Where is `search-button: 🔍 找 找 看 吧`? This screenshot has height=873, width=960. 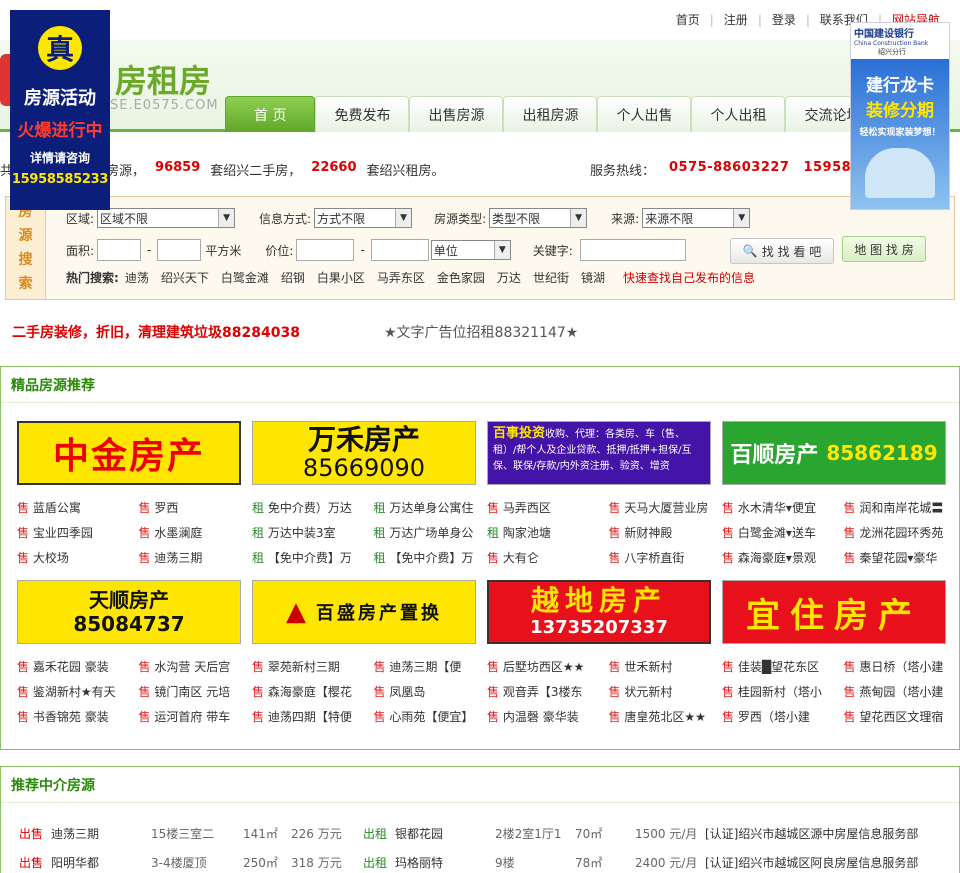
search-button: 🔍 找 找 看 吧 is located at coordinates (782, 251).